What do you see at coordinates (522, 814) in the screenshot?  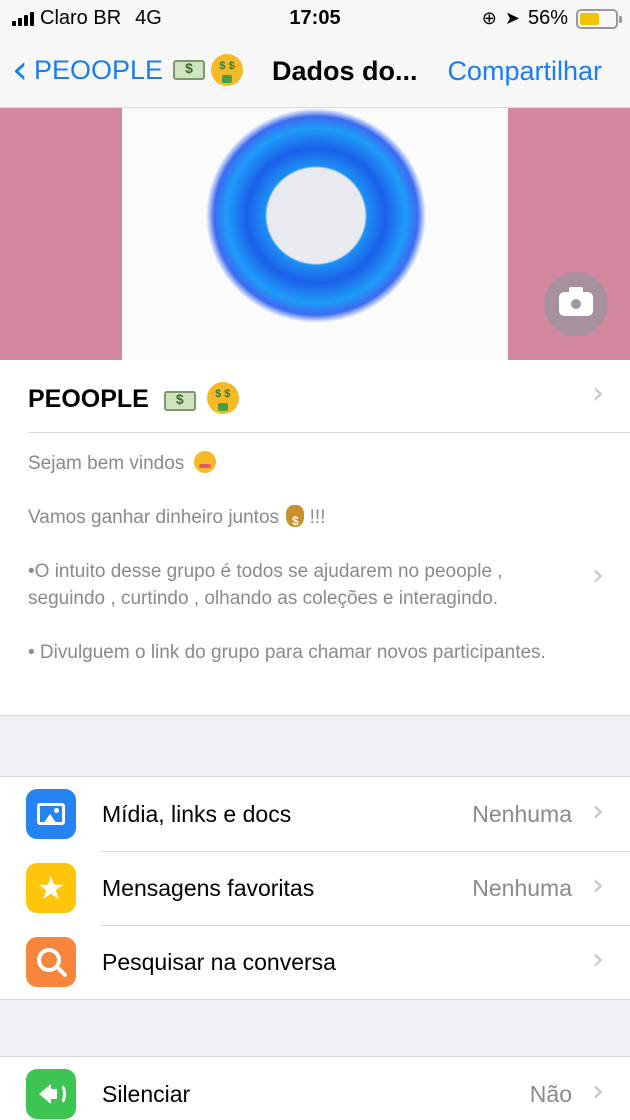 I see `media-links-docs-value: Nenhuma` at bounding box center [522, 814].